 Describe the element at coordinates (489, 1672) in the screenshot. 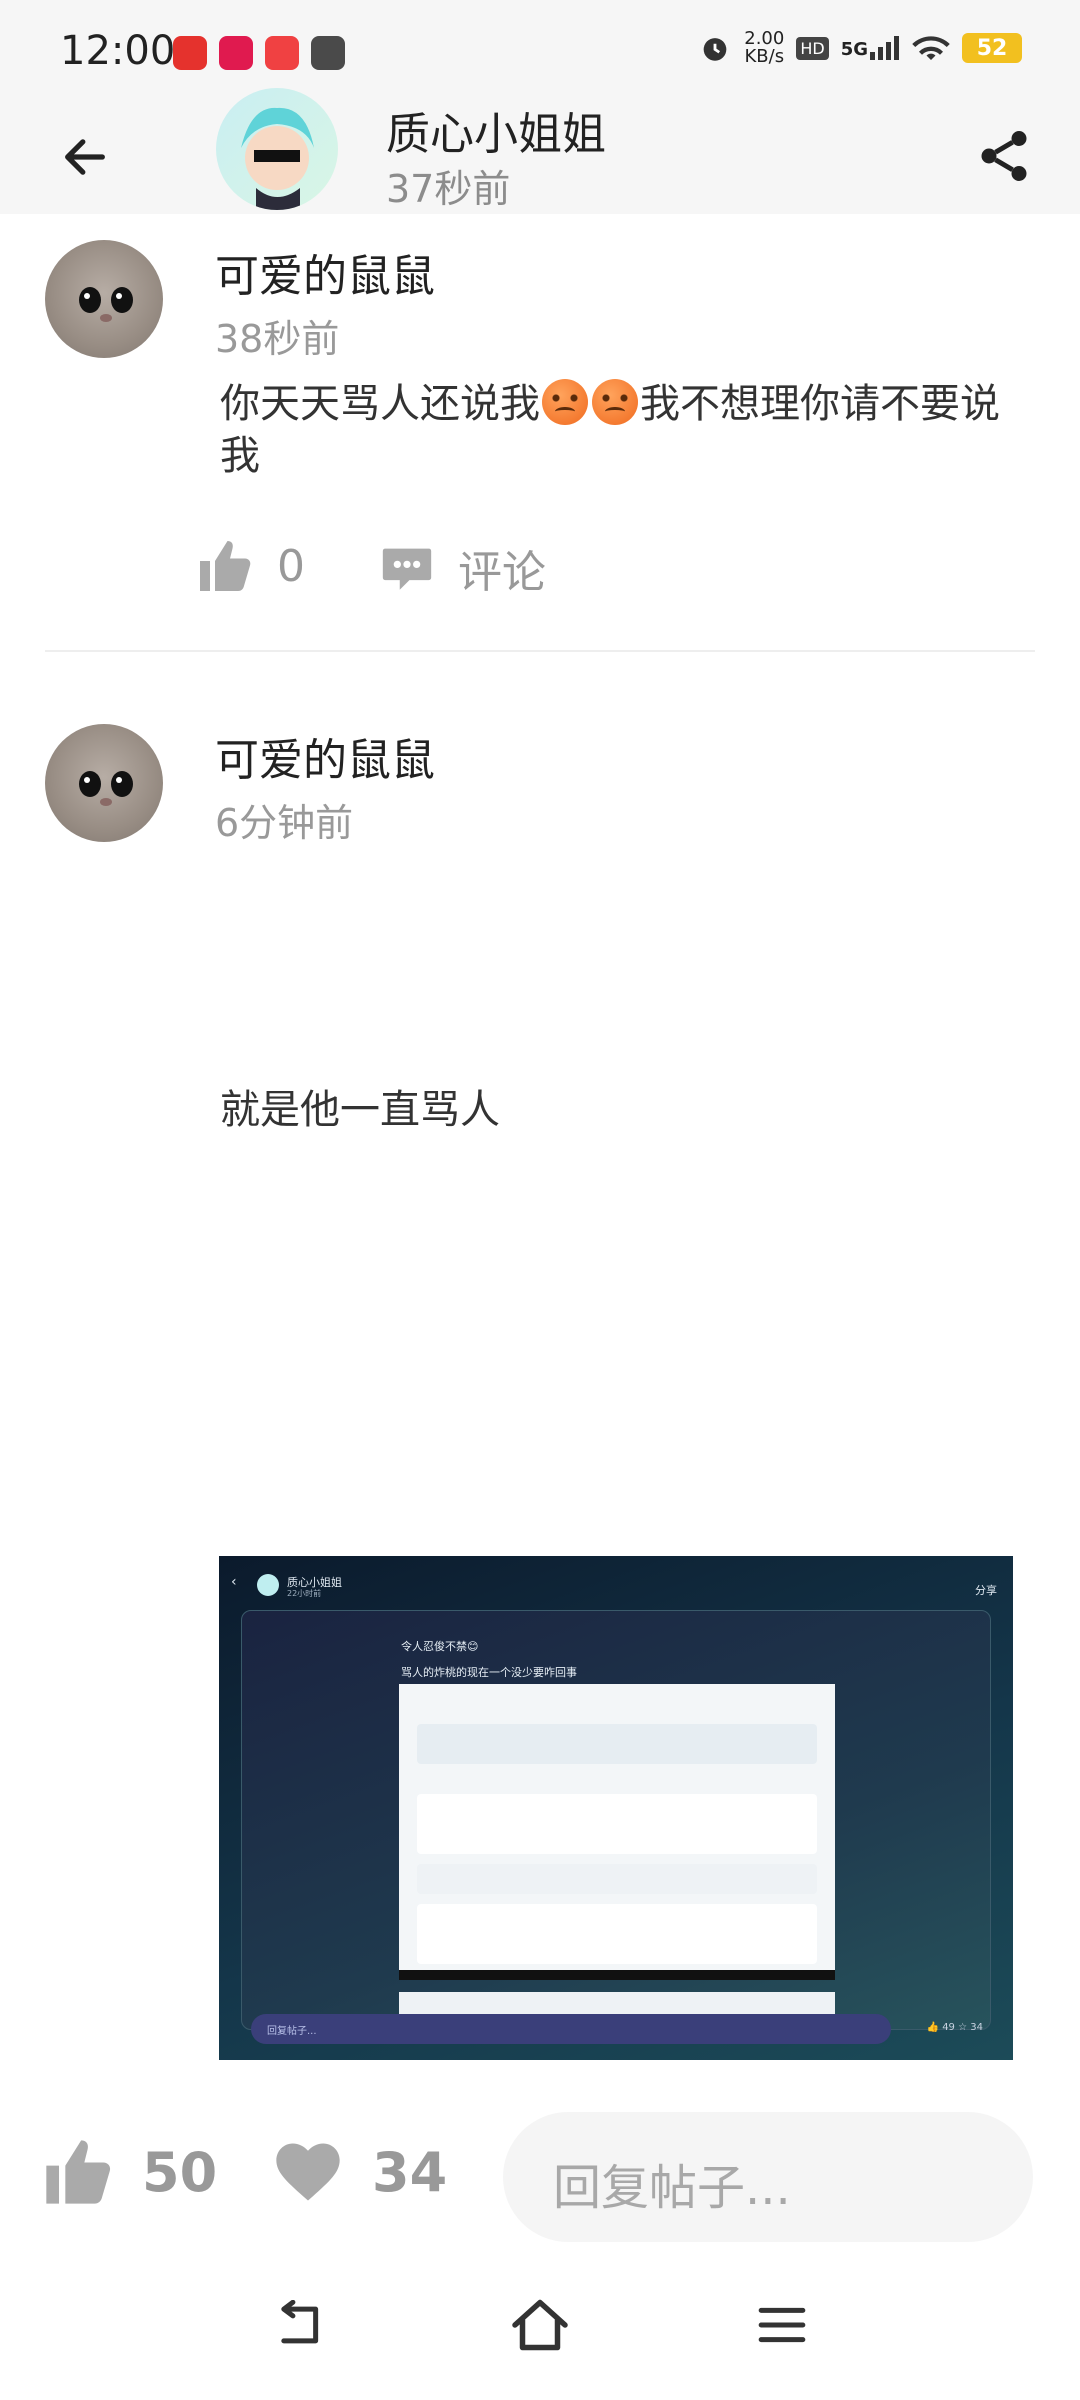

I see `embedded-line-2: 骂人的炸桃的现在一个没少要咋回事` at that location.